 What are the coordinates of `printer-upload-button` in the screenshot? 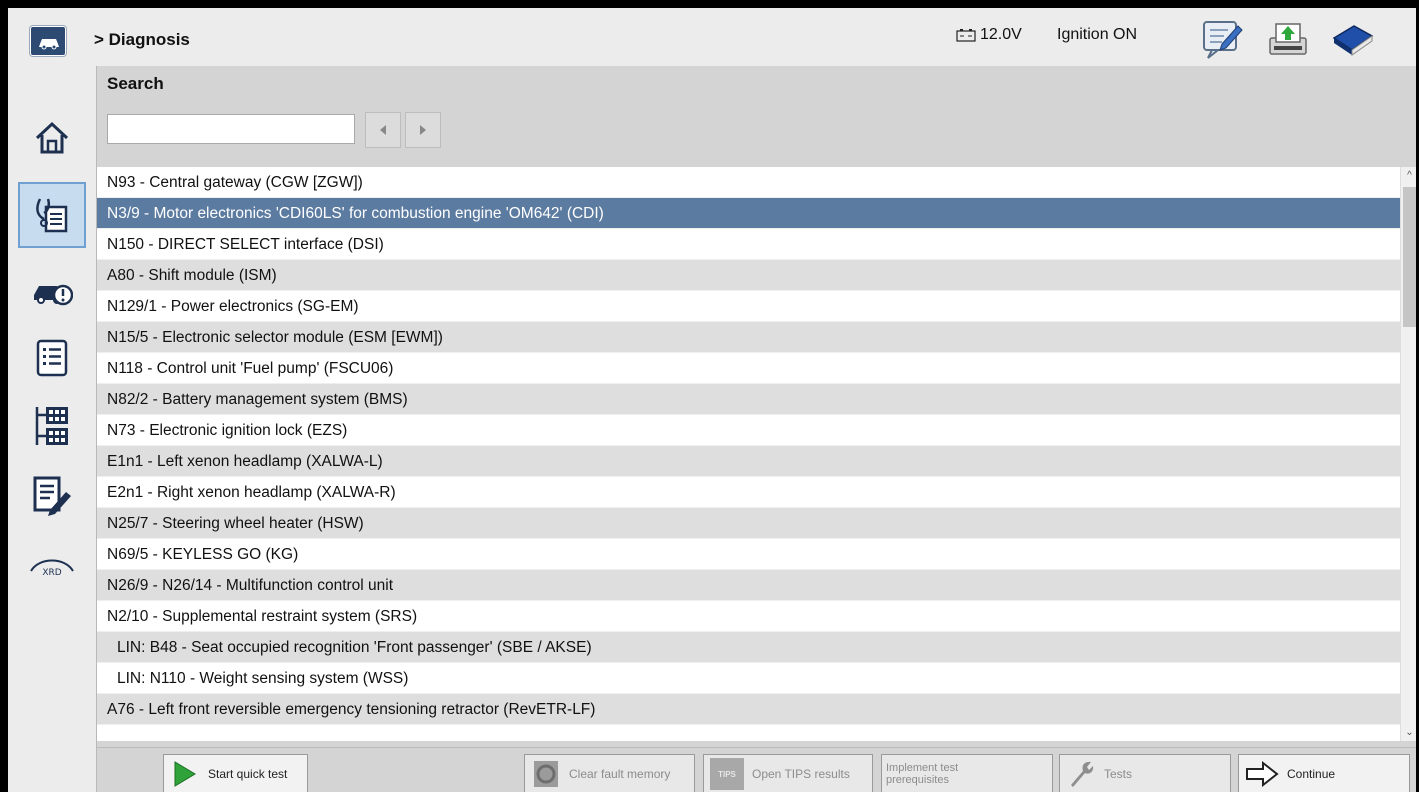 It's located at (1288, 38).